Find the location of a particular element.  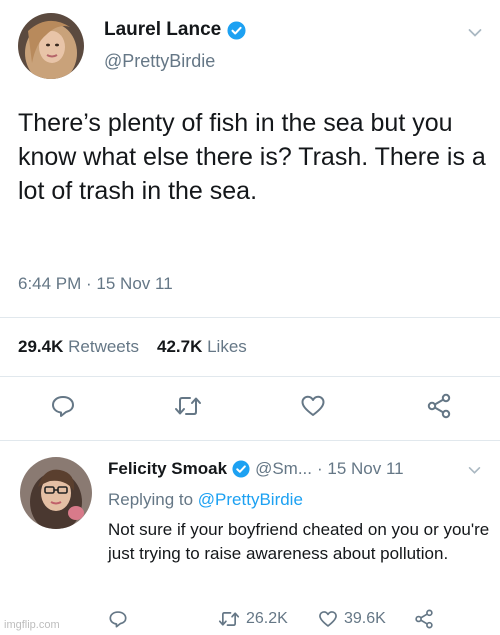

author-row: Laurel Lance is located at coordinates (175, 30).